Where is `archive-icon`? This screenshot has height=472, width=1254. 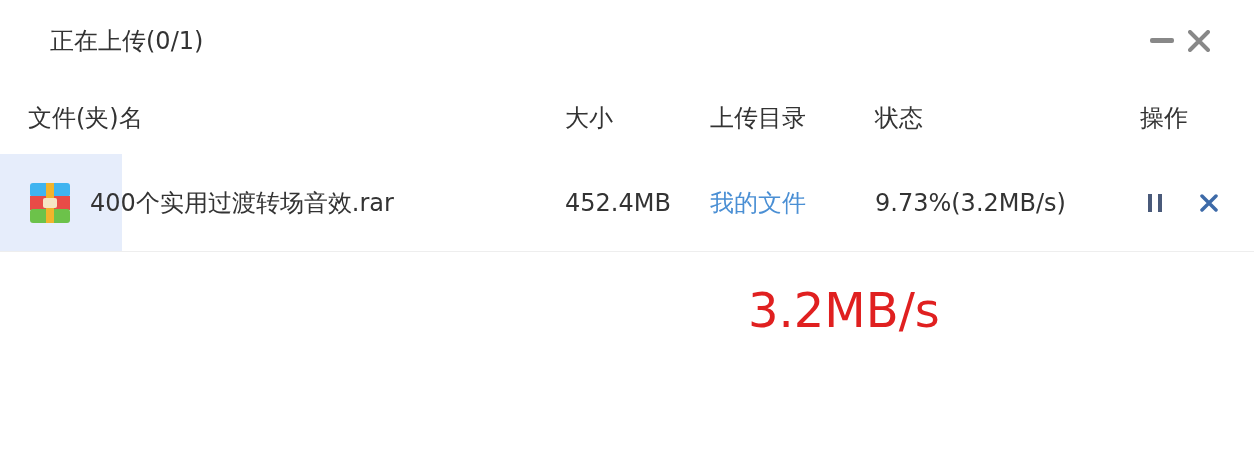 archive-icon is located at coordinates (50, 202).